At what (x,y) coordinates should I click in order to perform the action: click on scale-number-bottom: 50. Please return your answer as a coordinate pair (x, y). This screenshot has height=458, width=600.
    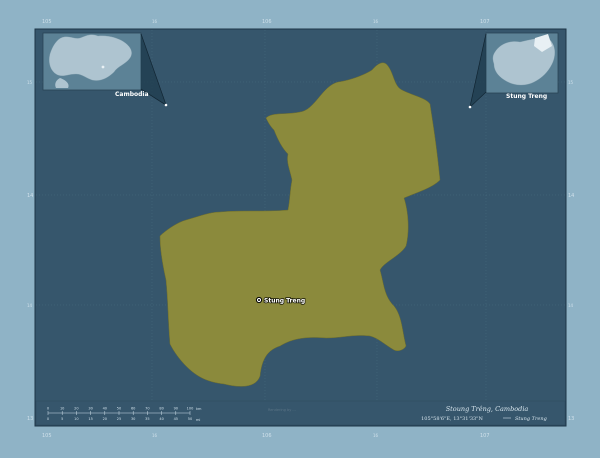
    Looking at the image, I should click on (190, 419).